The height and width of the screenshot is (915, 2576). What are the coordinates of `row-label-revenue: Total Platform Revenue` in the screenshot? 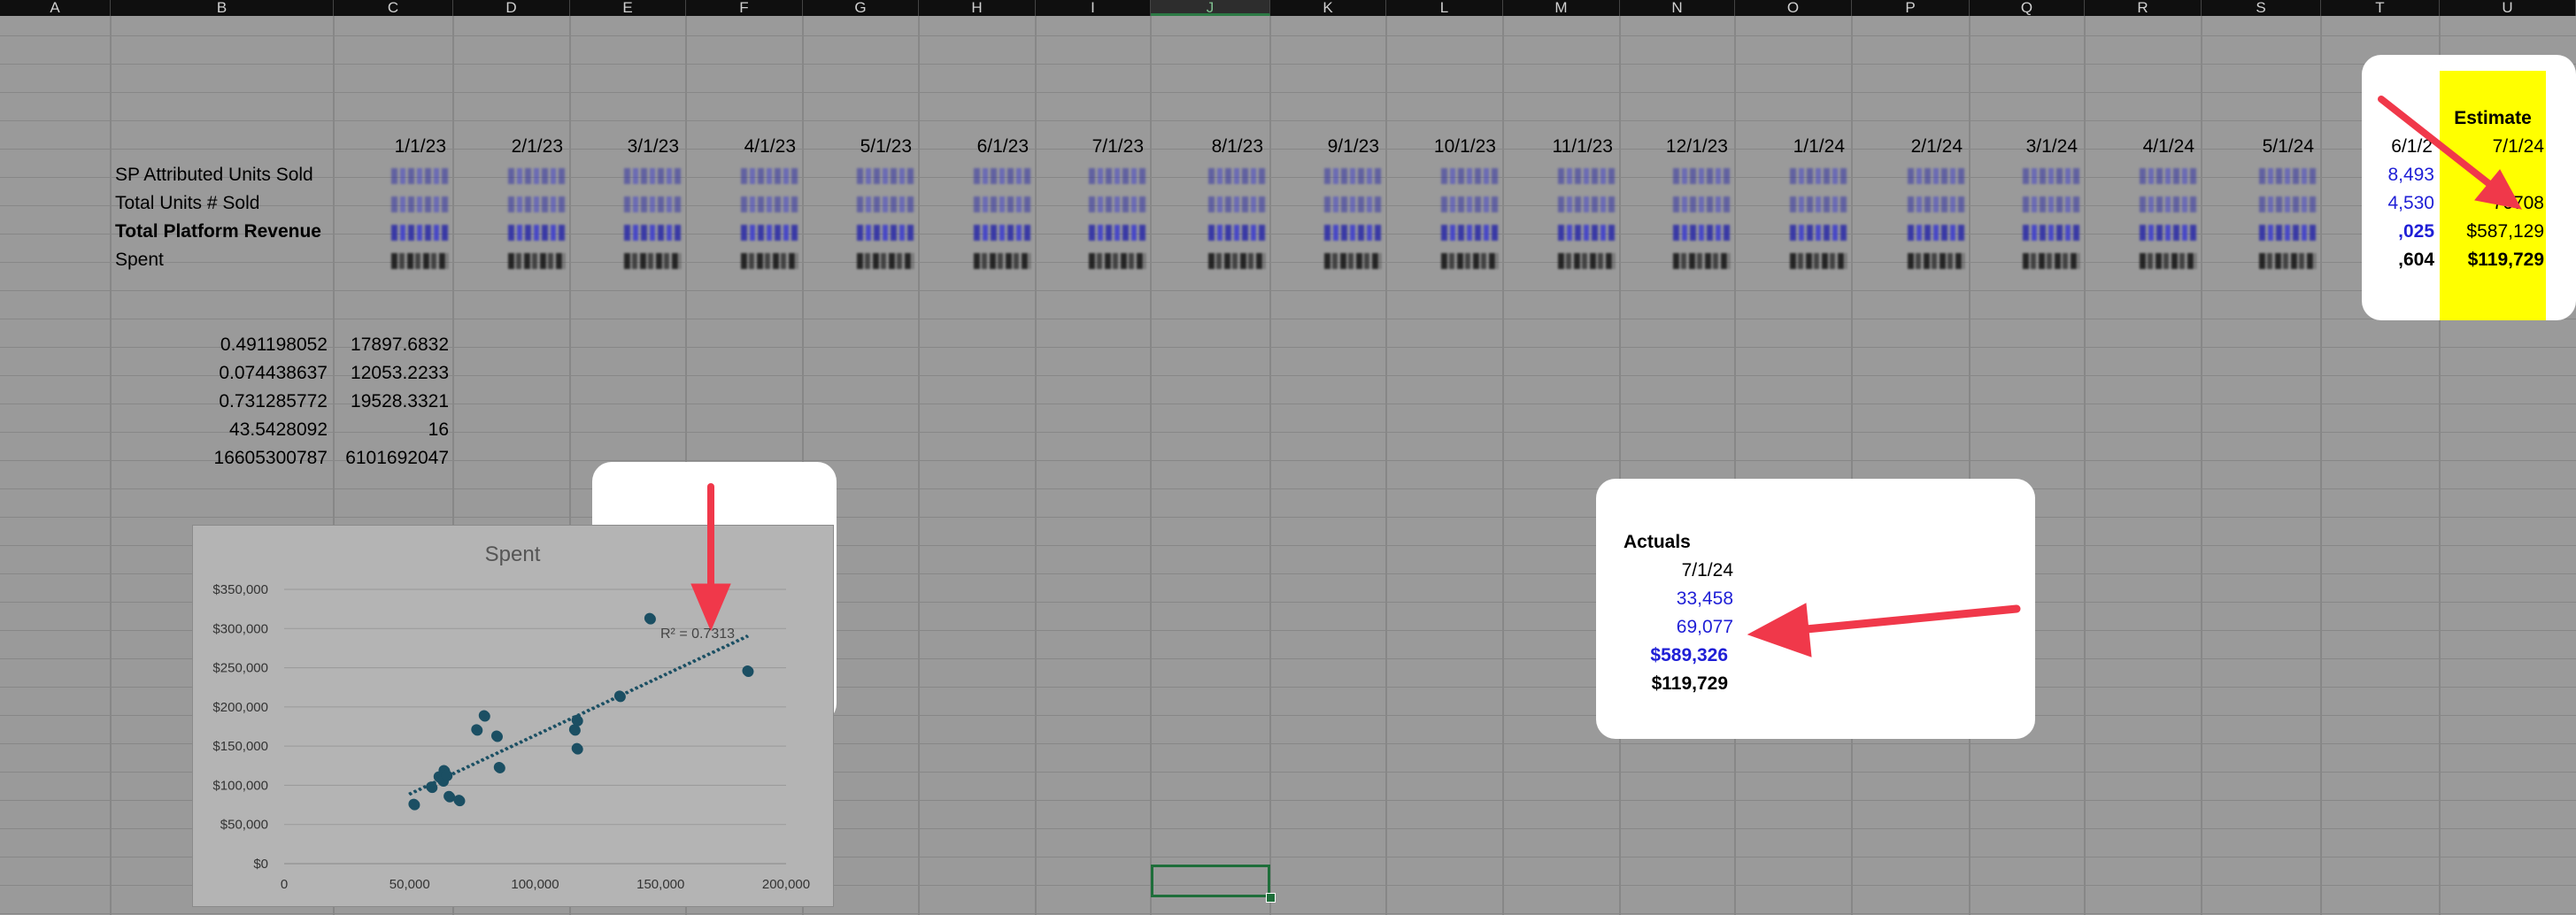 It's located at (223, 232).